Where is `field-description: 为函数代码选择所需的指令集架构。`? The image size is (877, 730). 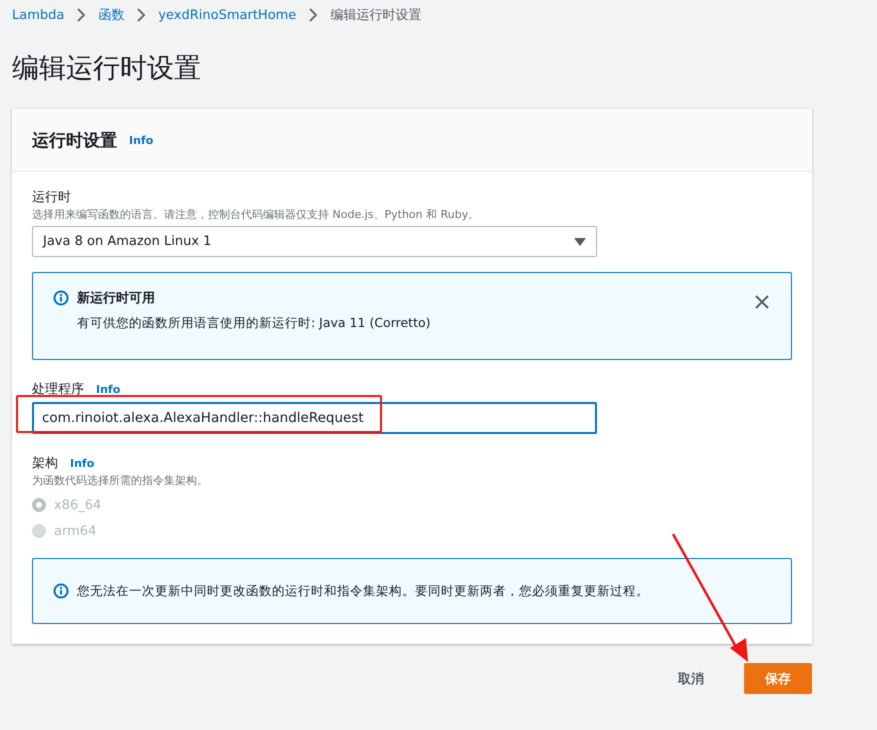
field-description: 为函数代码选择所需的指令集架构。 is located at coordinates (120, 480).